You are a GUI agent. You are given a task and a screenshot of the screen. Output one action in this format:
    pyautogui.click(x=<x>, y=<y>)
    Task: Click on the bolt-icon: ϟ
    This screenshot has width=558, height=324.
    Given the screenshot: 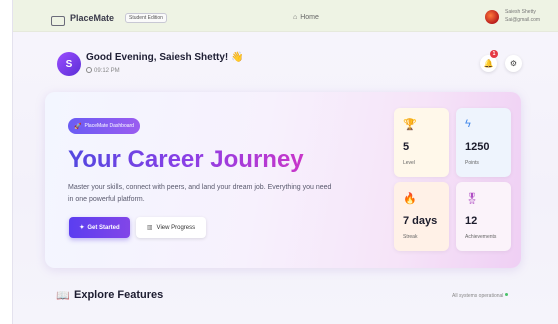 What is the action you would take?
    pyautogui.click(x=468, y=124)
    